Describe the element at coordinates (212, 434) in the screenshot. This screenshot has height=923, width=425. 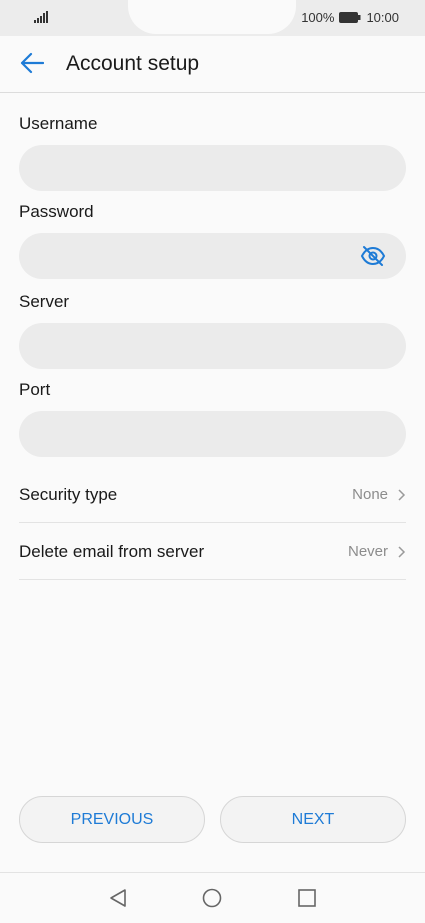
I see `port-field` at that location.